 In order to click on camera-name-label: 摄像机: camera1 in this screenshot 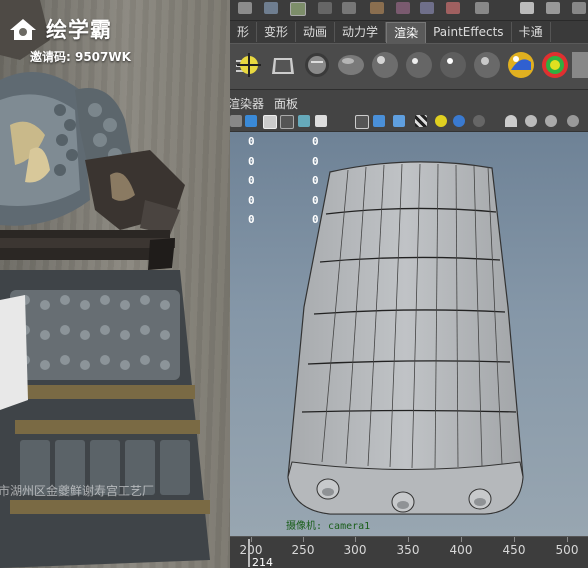, I will do `click(328, 526)`.